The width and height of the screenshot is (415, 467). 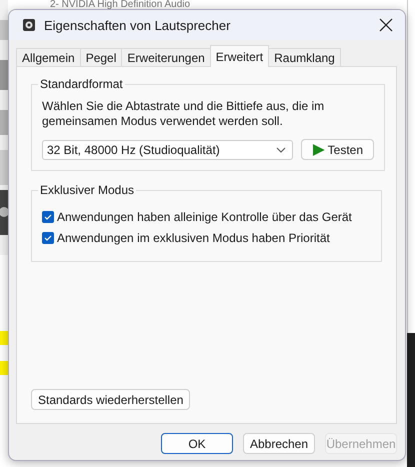 I want to click on tab: Erweitert, so click(x=240, y=56).